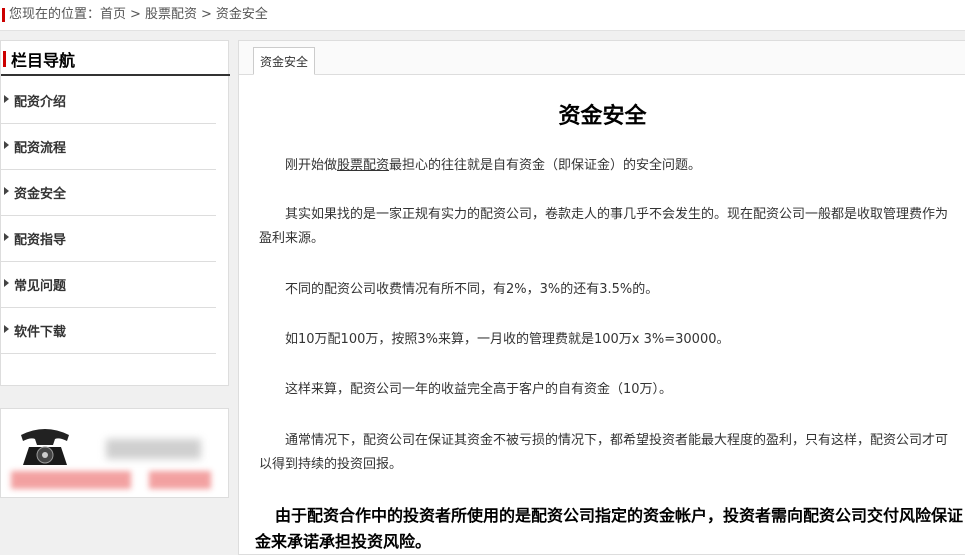  Describe the element at coordinates (180, 480) in the screenshot. I see `redacted-contact-extra` at that location.